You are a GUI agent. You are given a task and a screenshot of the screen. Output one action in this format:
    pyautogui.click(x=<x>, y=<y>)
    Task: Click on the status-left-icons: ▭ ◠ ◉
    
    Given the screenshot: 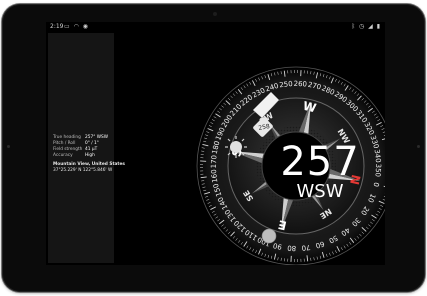 What is the action you would take?
    pyautogui.click(x=76, y=27)
    